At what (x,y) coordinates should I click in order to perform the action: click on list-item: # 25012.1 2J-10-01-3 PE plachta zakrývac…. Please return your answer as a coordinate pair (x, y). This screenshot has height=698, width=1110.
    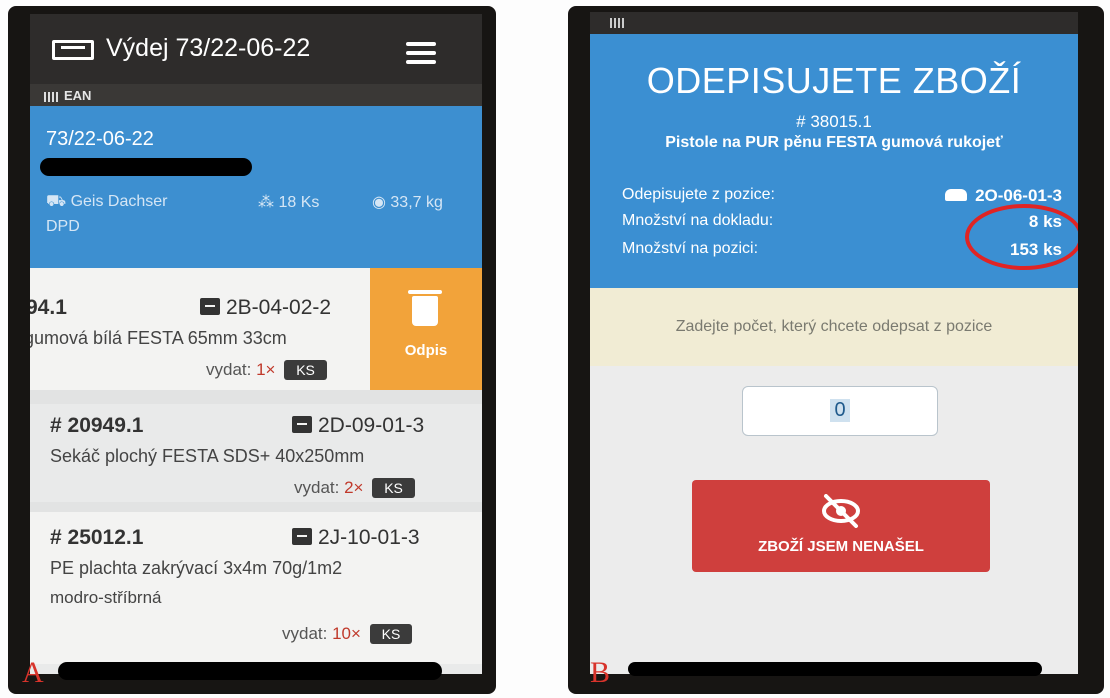
    Looking at the image, I should click on (256, 588).